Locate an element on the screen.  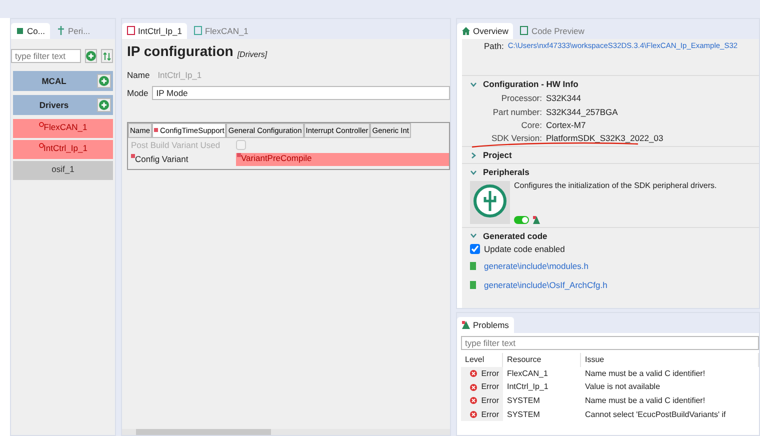
info-label: Processor: is located at coordinates (521, 98).